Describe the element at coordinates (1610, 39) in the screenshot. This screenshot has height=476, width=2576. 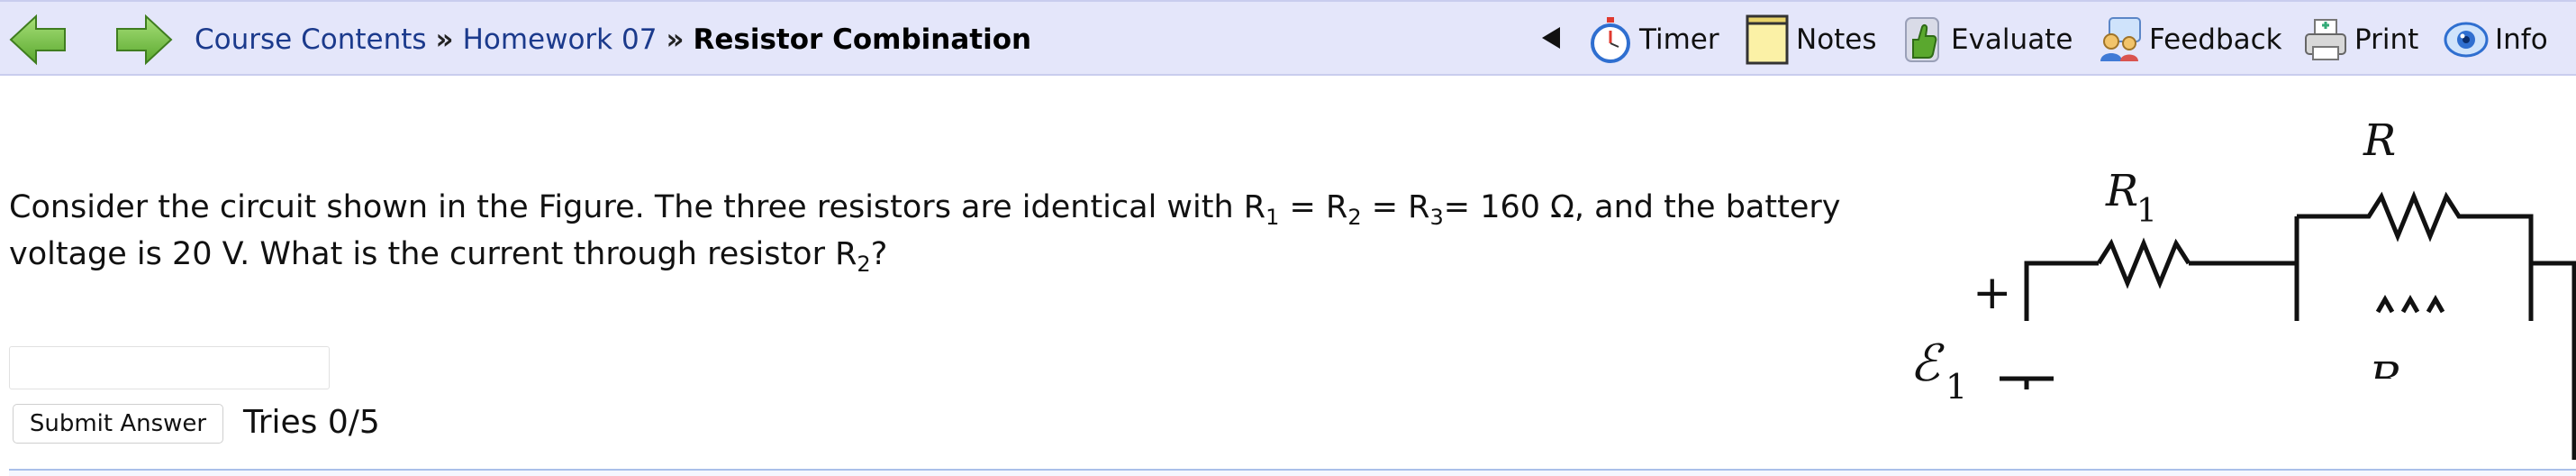
I see `stopwatch-icon` at that location.